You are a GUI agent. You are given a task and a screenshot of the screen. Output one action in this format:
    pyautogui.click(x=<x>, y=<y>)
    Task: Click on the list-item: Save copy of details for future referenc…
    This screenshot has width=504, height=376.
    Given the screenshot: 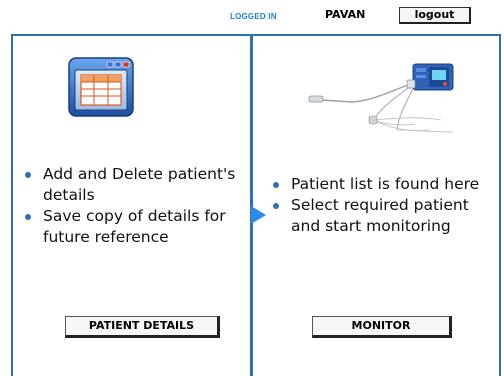 What is the action you would take?
    pyautogui.click(x=132, y=227)
    